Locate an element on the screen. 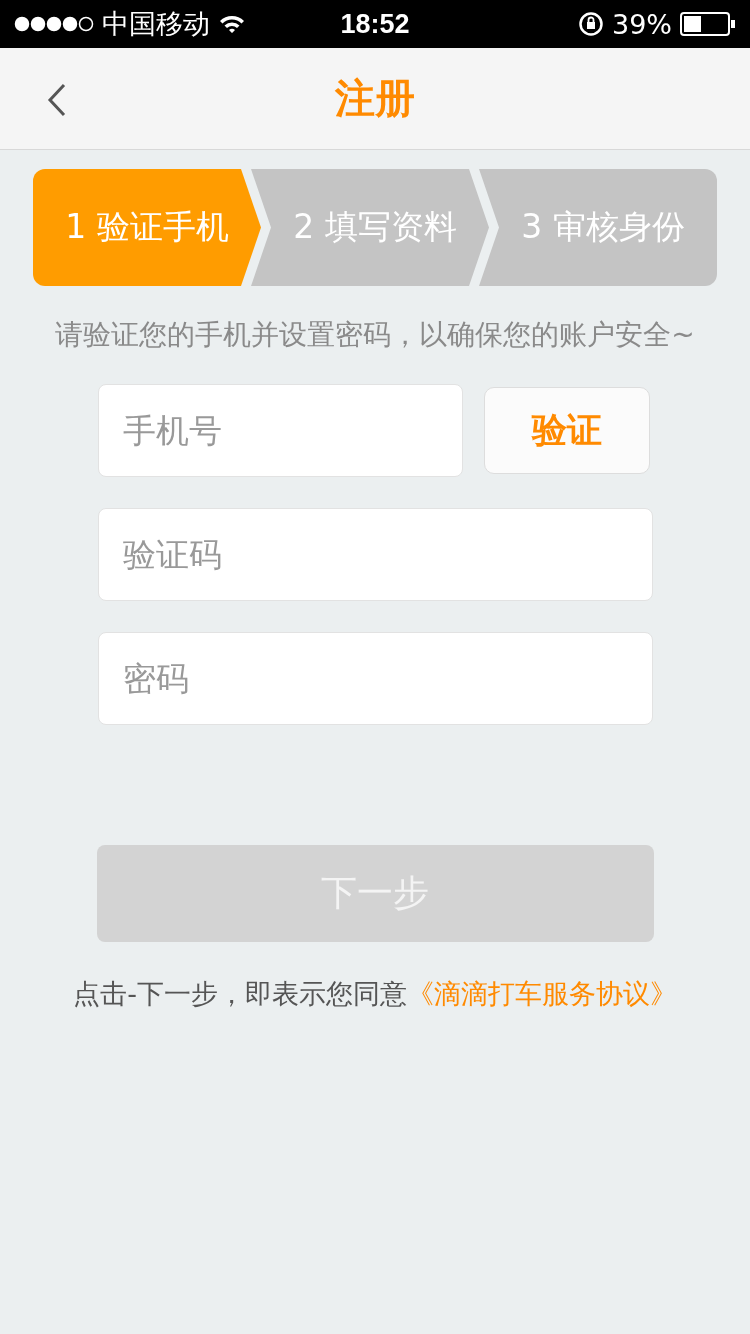 This screenshot has height=1334, width=750. code-input-field: 验证码 is located at coordinates (375, 554).